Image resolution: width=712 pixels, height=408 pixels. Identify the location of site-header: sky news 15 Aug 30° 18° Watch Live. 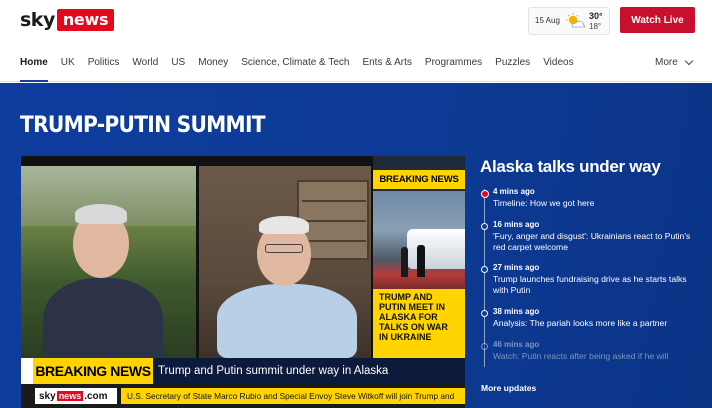
(356, 22).